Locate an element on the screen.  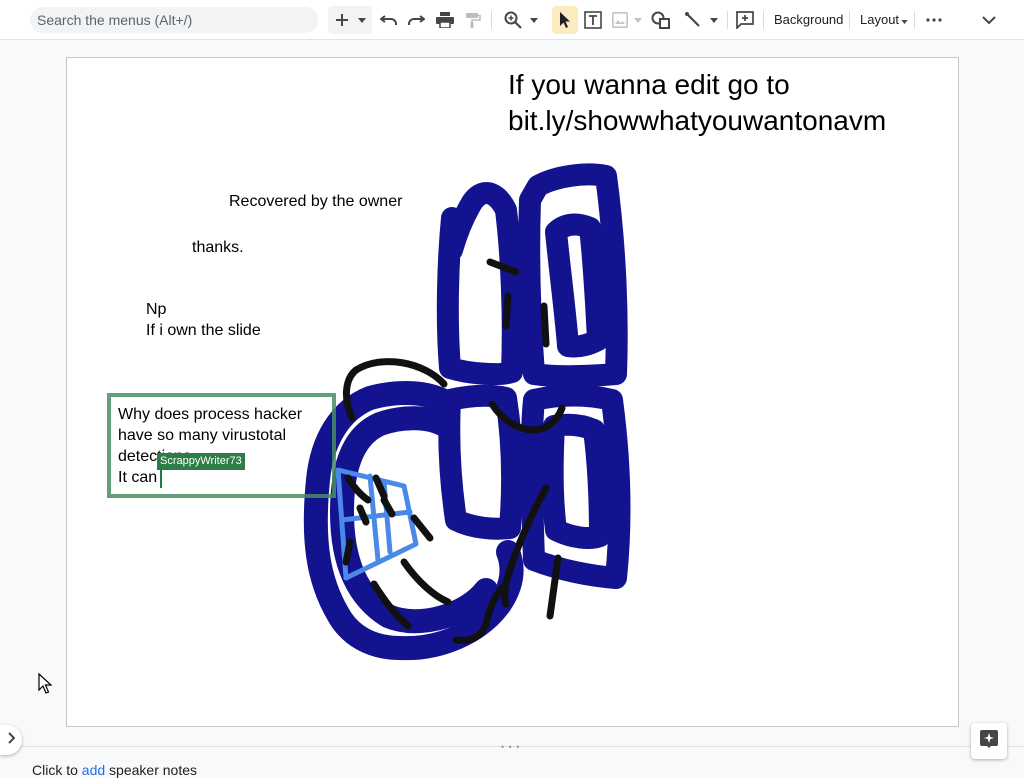
text-box-icon is located at coordinates (593, 20).